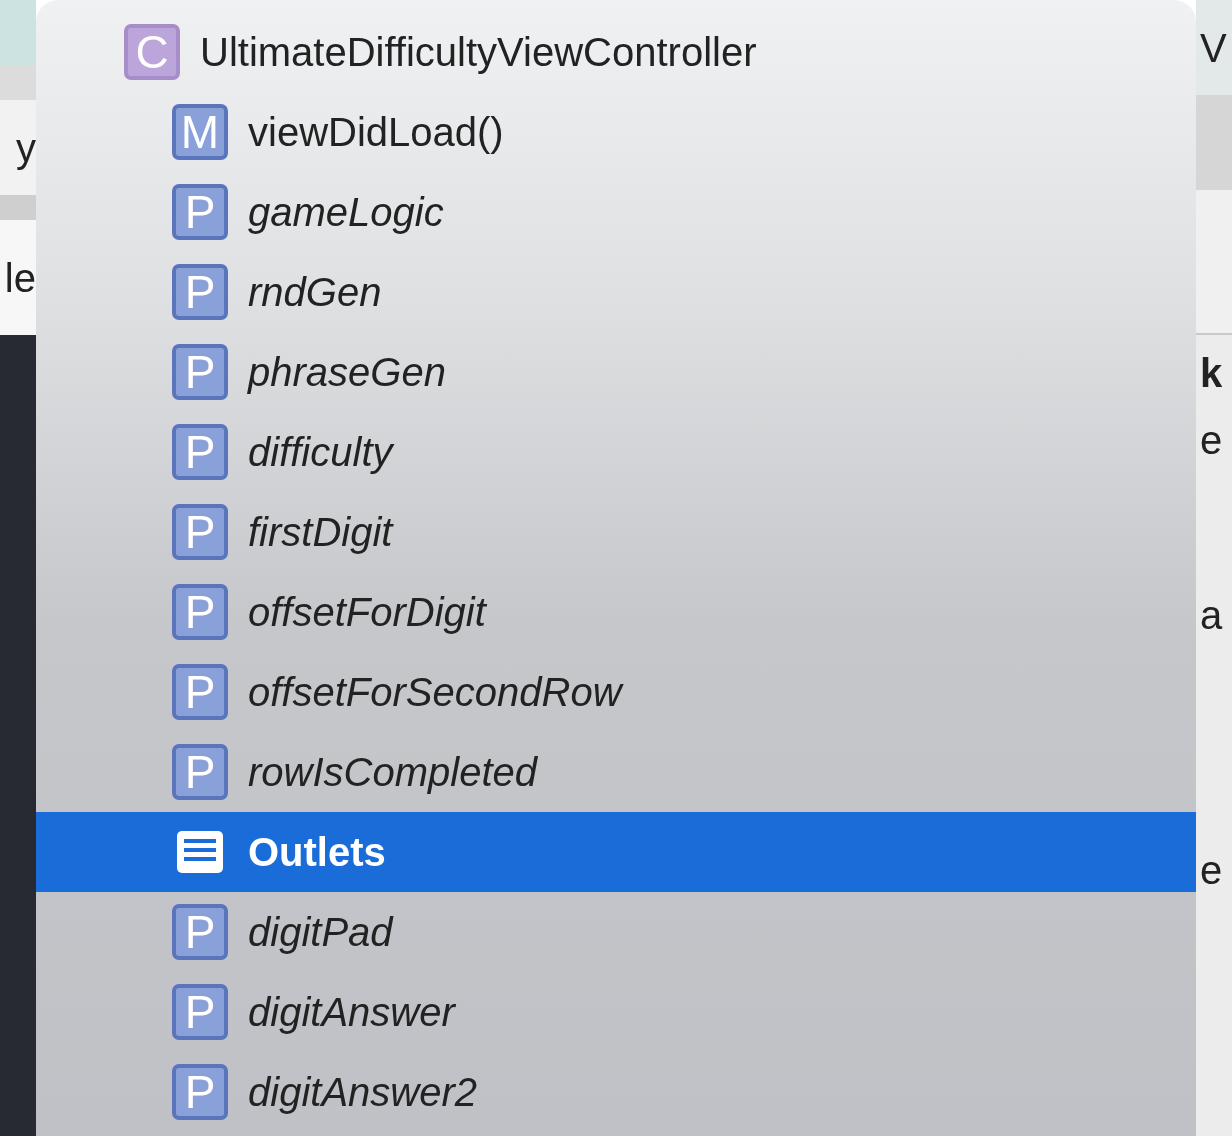 The height and width of the screenshot is (1136, 1232). I want to click on header-bar, so click(18, 32).